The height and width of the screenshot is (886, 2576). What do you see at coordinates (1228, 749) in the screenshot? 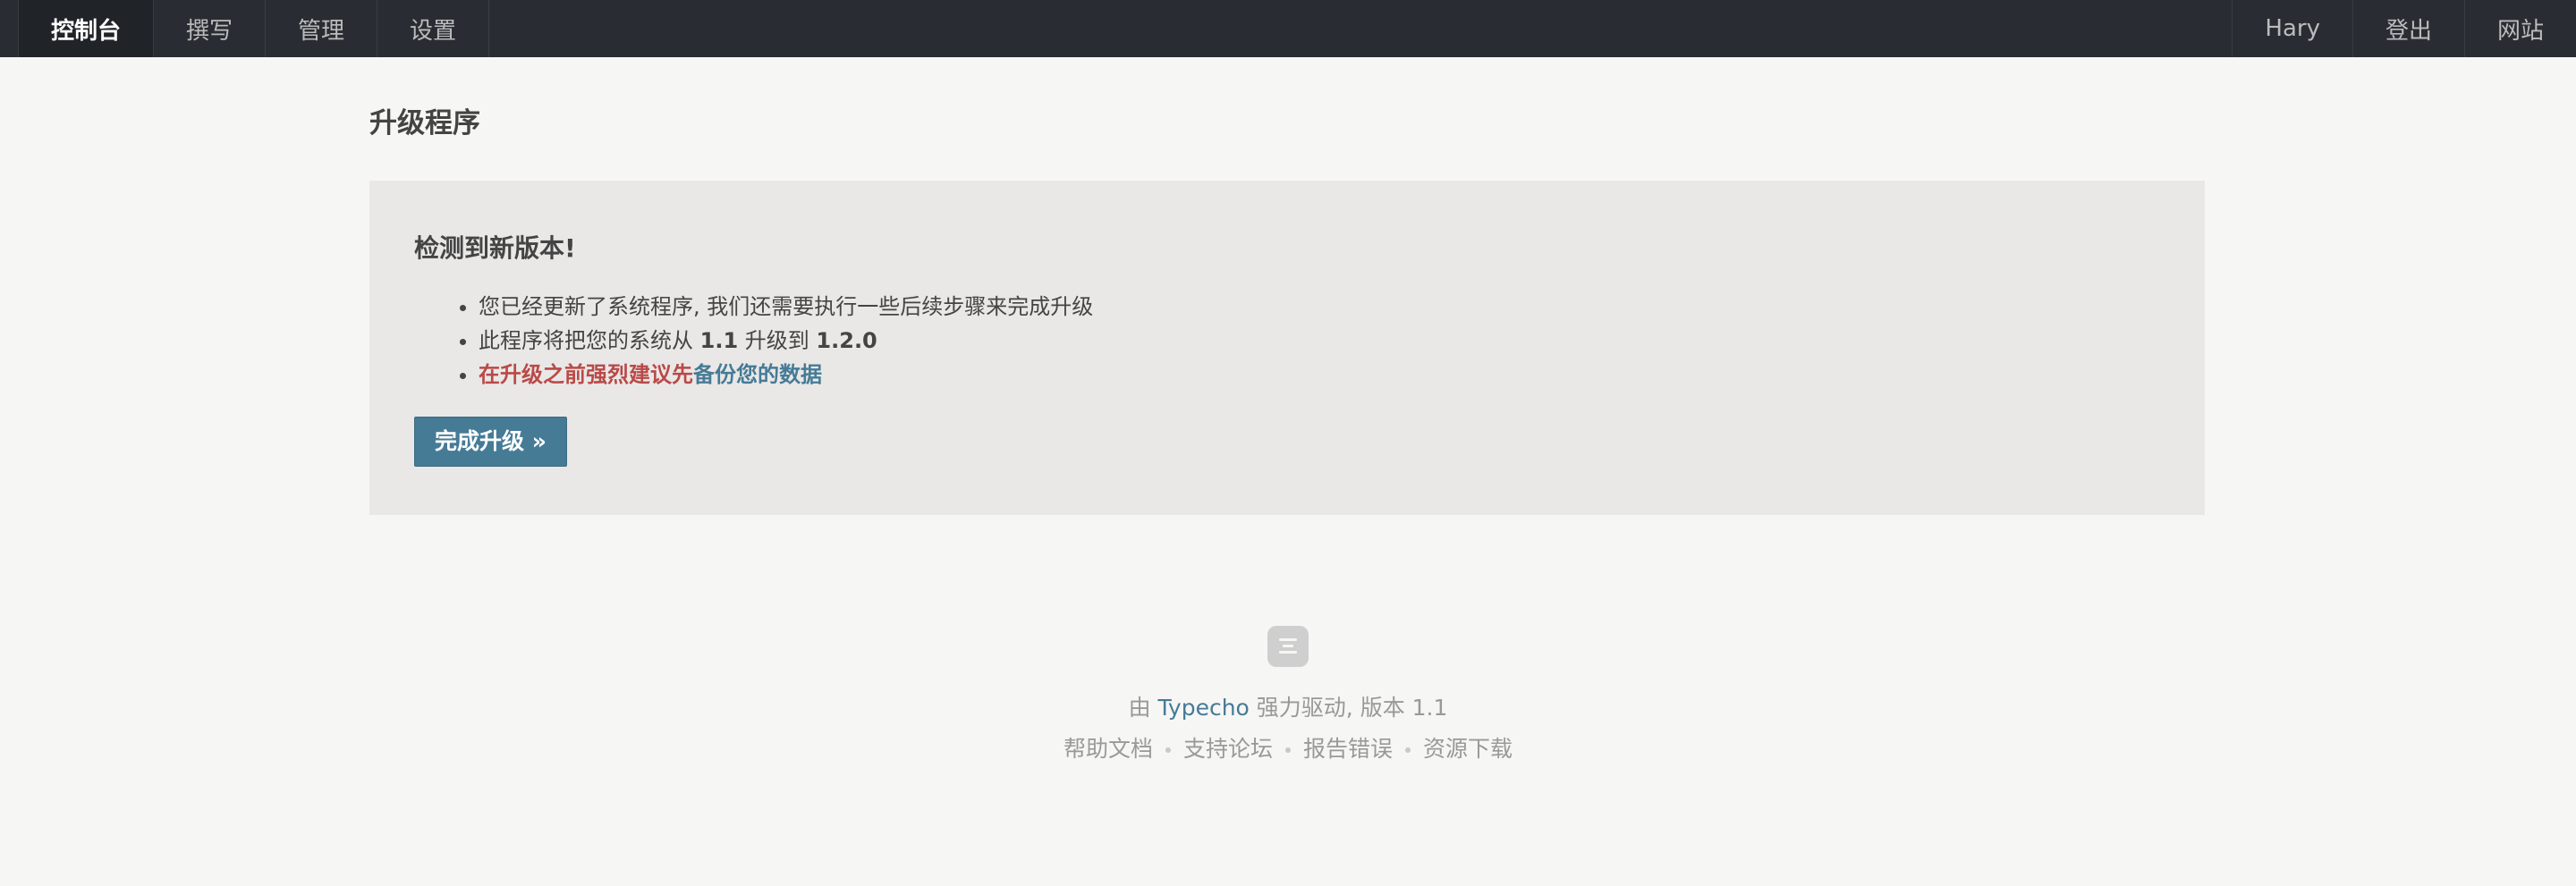
I see `support-forum-link: 支持论坛` at bounding box center [1228, 749].